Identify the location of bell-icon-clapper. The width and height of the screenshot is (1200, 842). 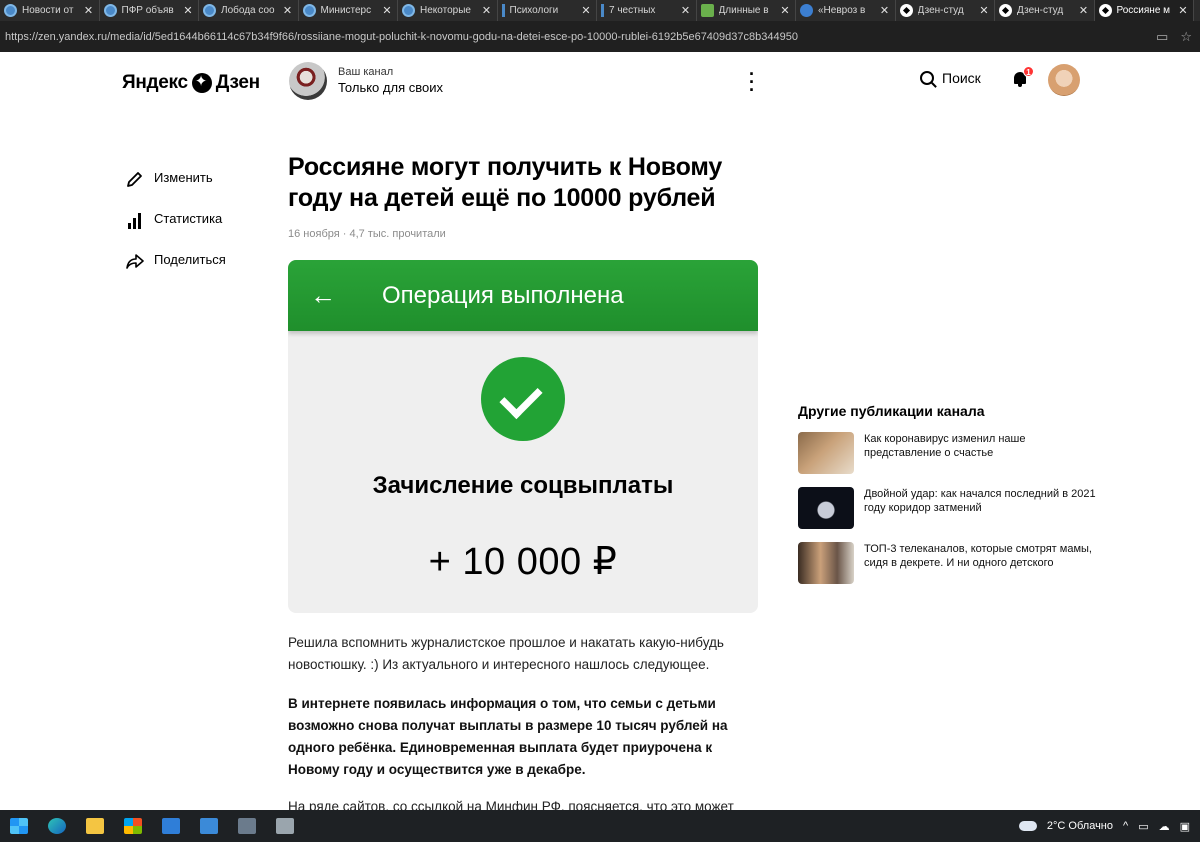
(1020, 85).